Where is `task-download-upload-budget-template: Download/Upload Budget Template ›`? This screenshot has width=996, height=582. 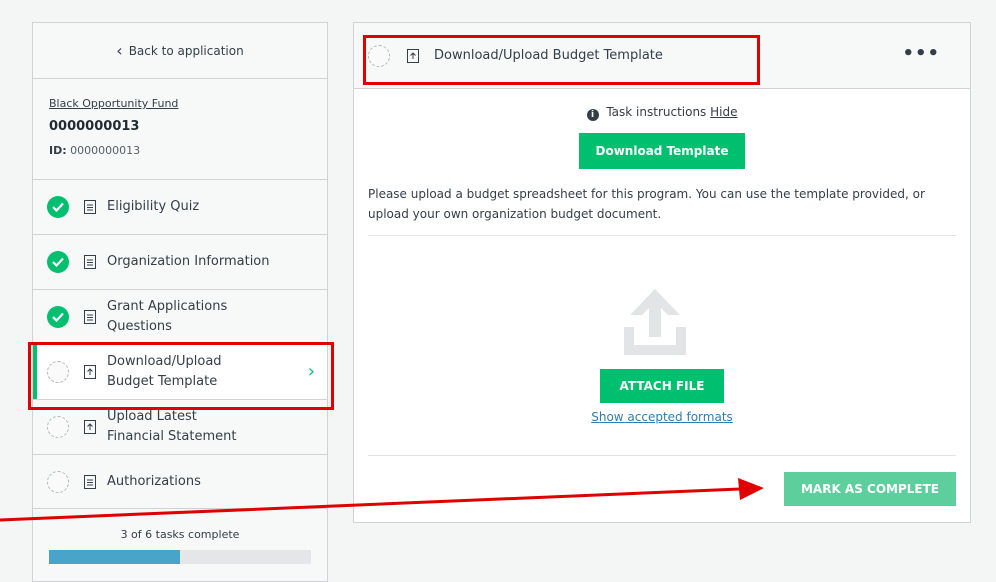 task-download-upload-budget-template: Download/Upload Budget Template › is located at coordinates (180, 371).